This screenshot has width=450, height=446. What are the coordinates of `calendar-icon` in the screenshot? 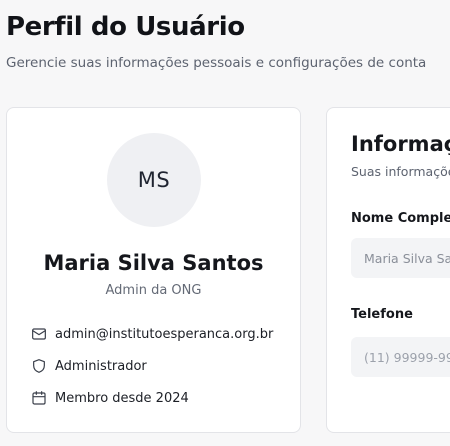 It's located at (39, 398).